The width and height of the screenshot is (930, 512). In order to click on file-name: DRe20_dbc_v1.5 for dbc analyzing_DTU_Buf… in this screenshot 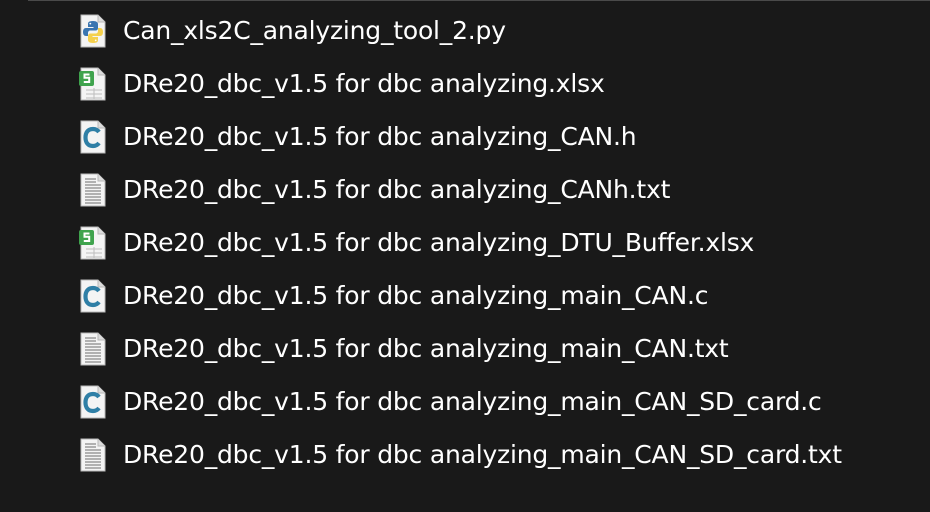, I will do `click(439, 242)`.